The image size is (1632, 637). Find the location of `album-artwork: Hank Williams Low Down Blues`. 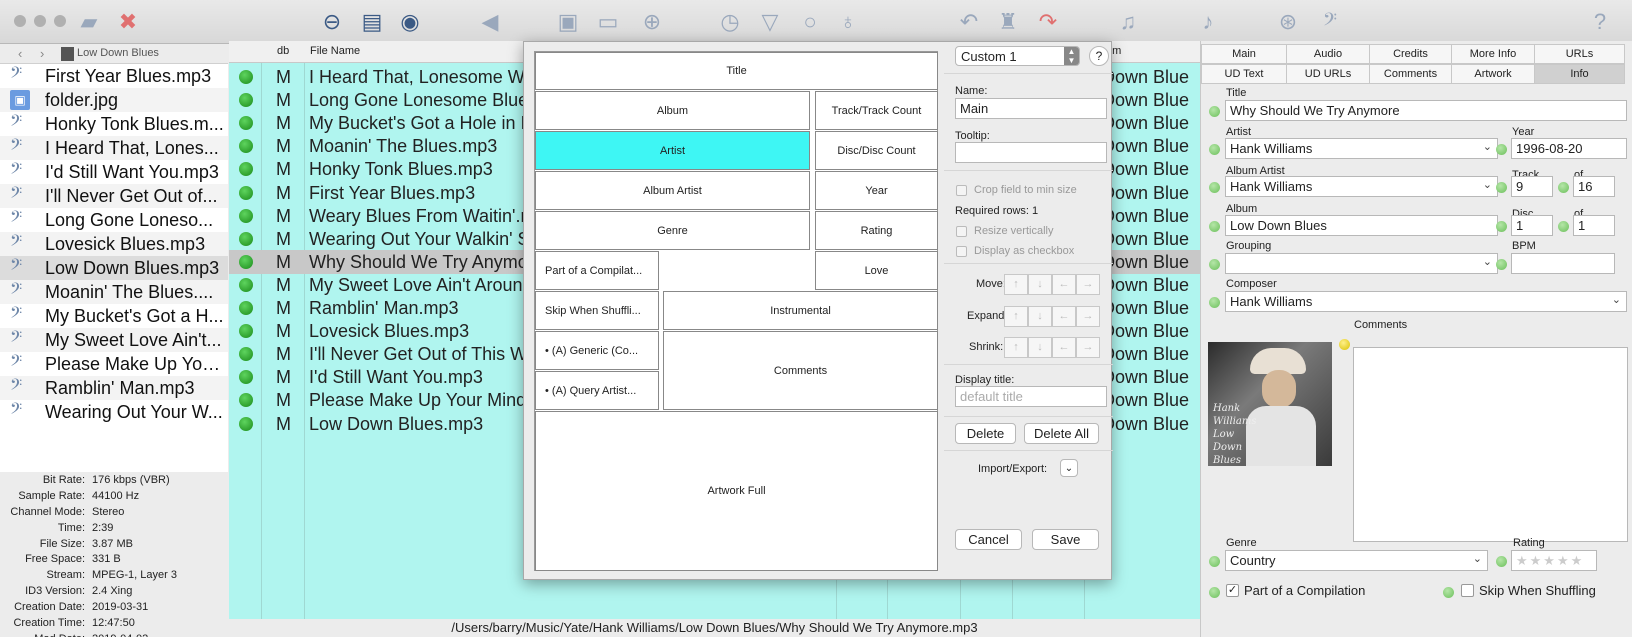

album-artwork: Hank Williams Low Down Blues is located at coordinates (1270, 404).